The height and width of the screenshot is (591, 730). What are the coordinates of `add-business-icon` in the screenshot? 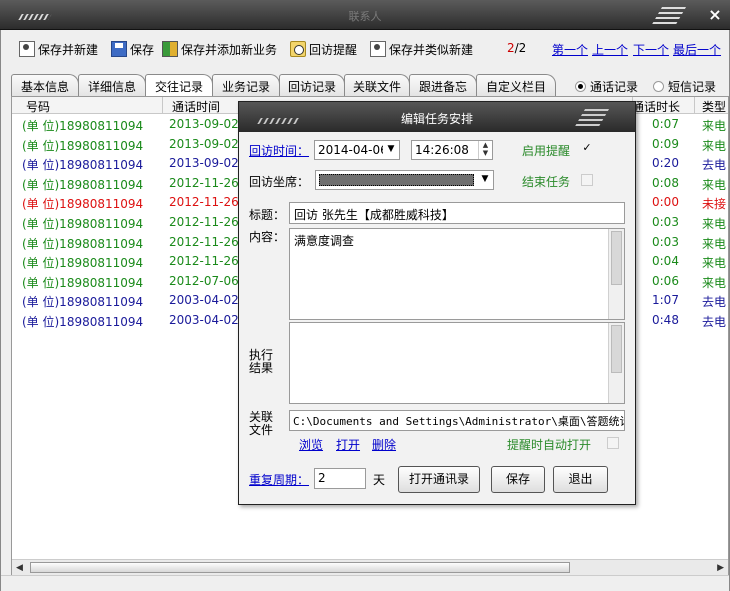 It's located at (170, 49).